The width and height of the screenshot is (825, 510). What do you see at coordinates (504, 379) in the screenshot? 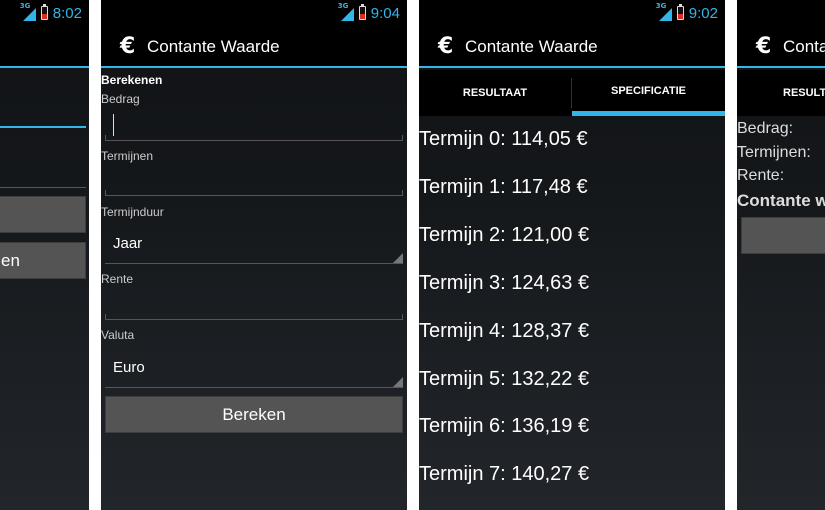
I see `term-row: Termijn 5: 132,22 €` at bounding box center [504, 379].